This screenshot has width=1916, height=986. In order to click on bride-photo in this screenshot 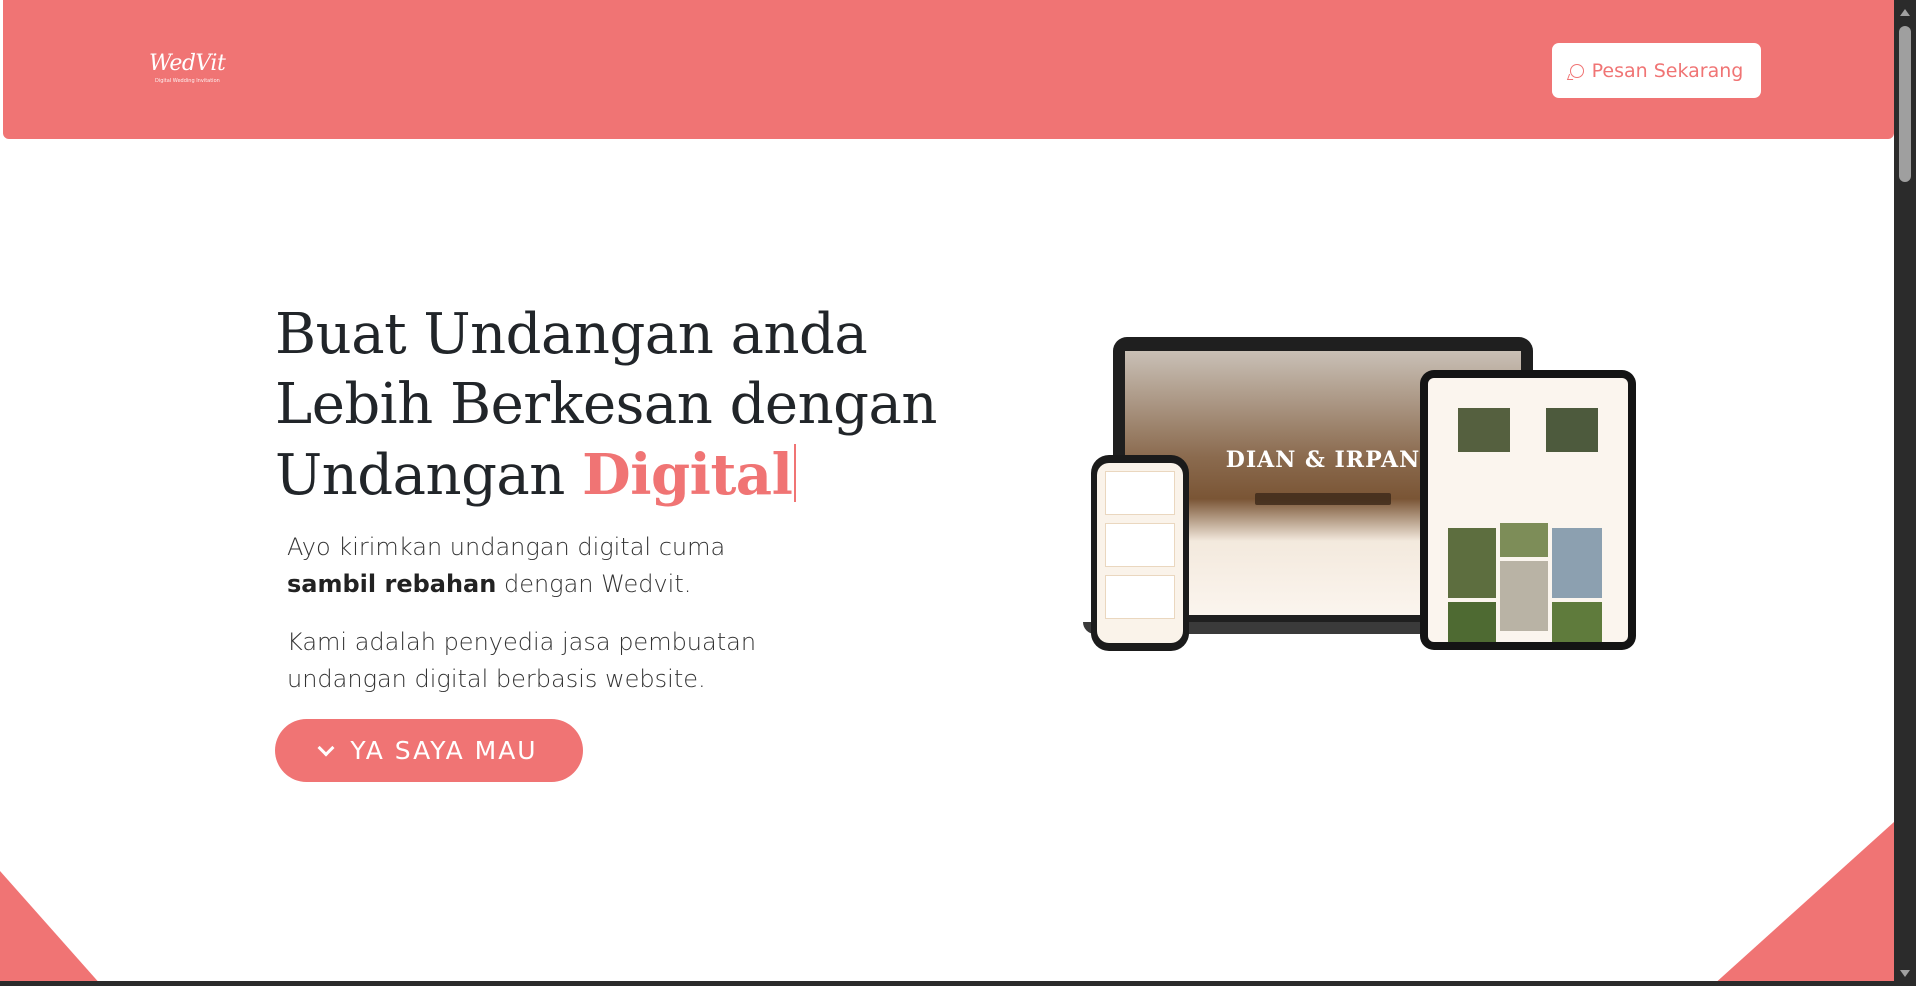, I will do `click(1572, 430)`.